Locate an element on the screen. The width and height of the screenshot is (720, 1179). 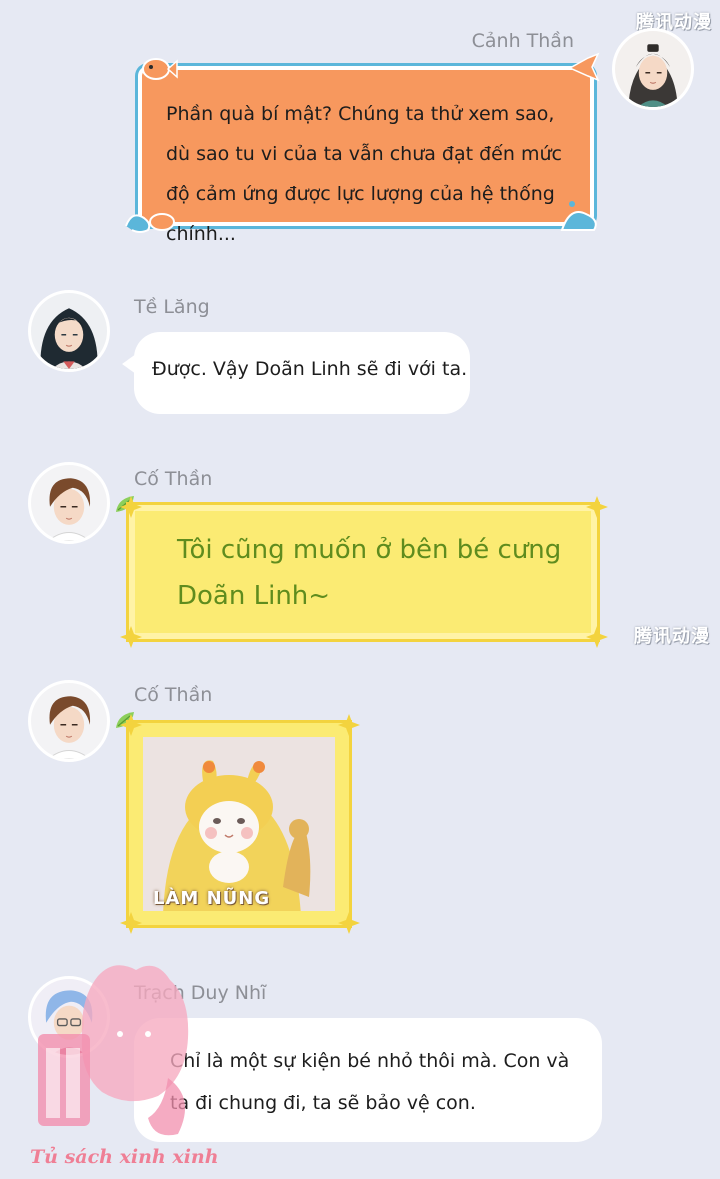
message-bubble-yellow: Tôi cũng muốn ở bên bé cưng Doãn Linh~ is located at coordinates (363, 572).